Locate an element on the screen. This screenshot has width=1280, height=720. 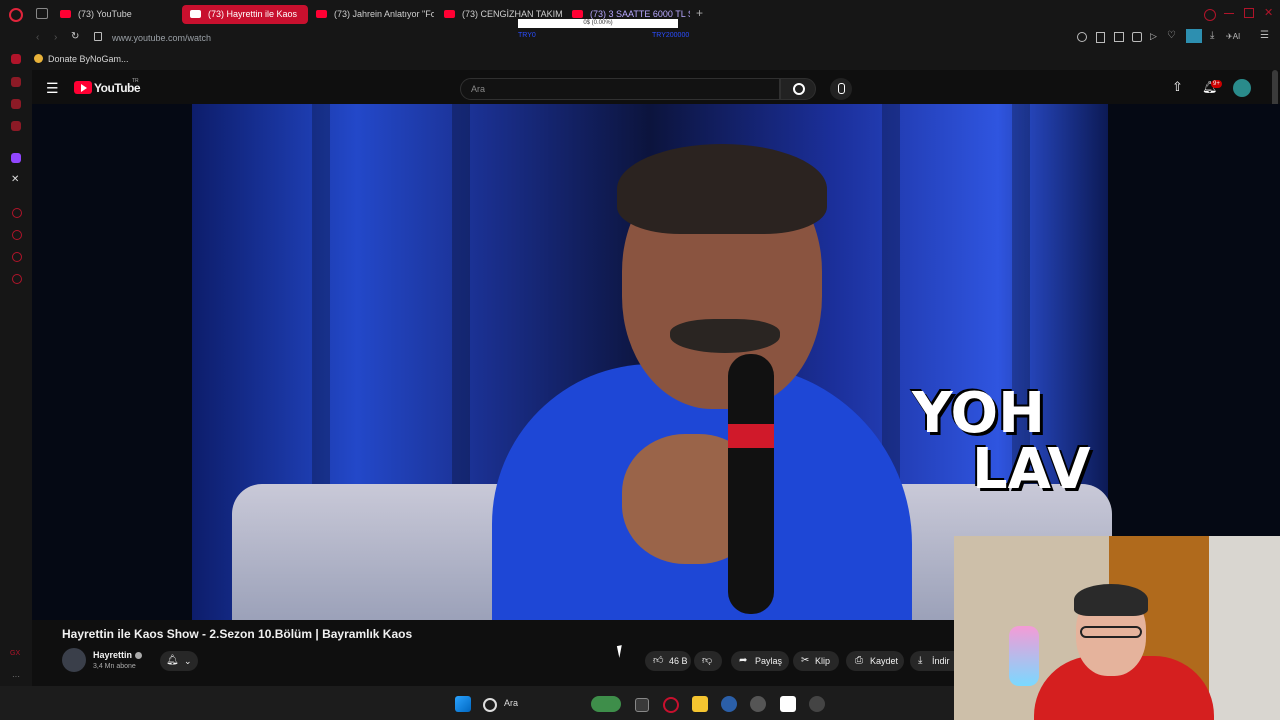
minimize-icon is located at coordinates (1229, 13).